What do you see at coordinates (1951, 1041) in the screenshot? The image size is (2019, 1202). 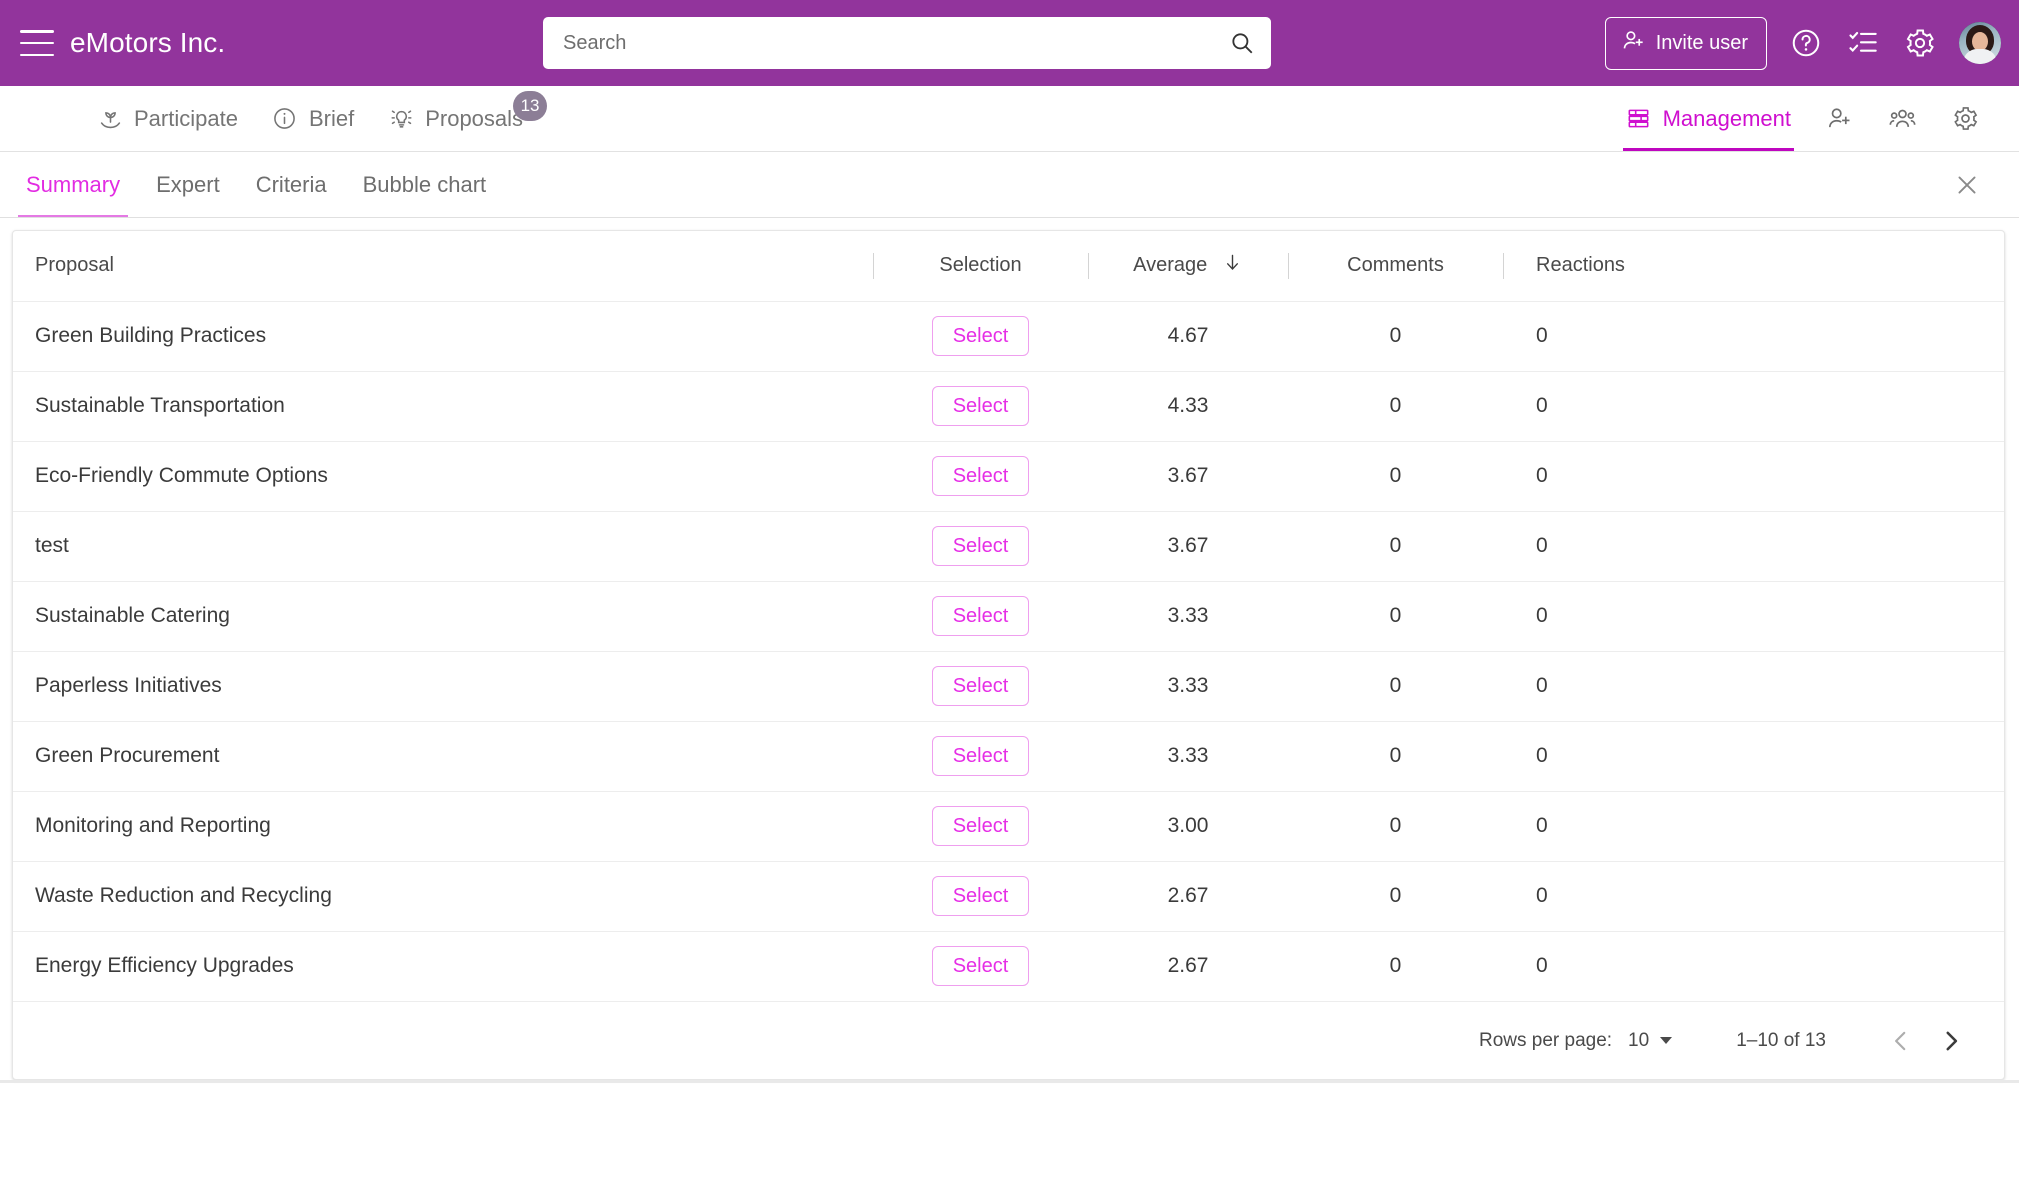 I see `next-page-button` at bounding box center [1951, 1041].